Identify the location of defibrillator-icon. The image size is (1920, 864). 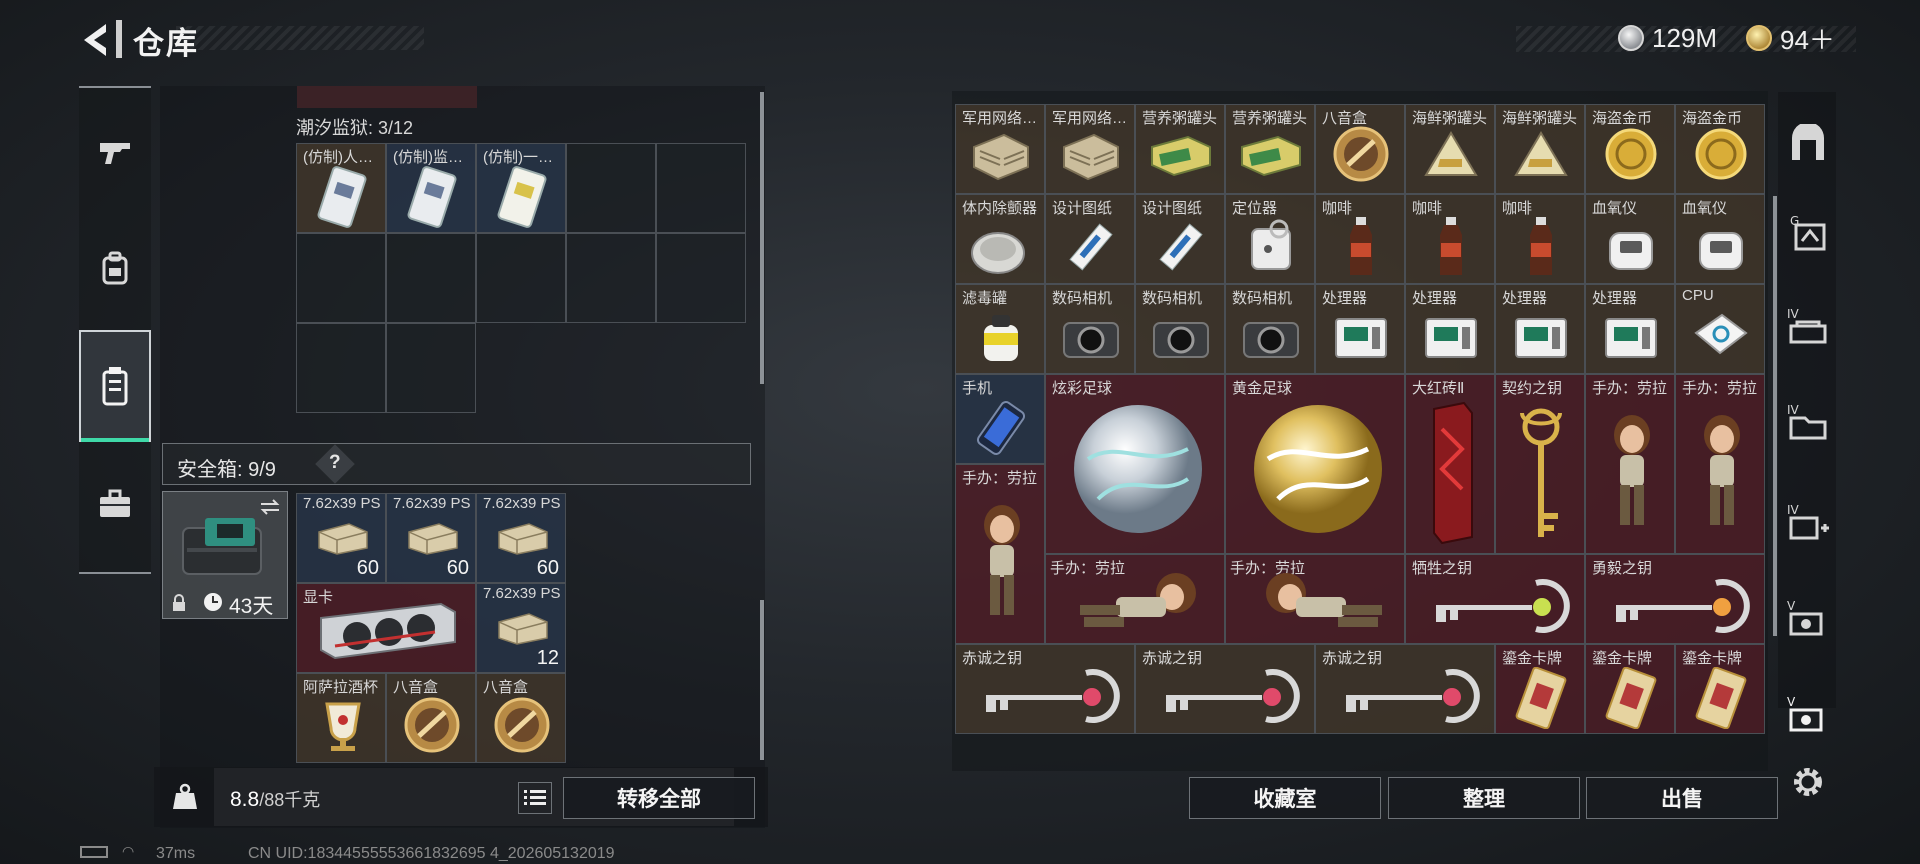
(998, 253).